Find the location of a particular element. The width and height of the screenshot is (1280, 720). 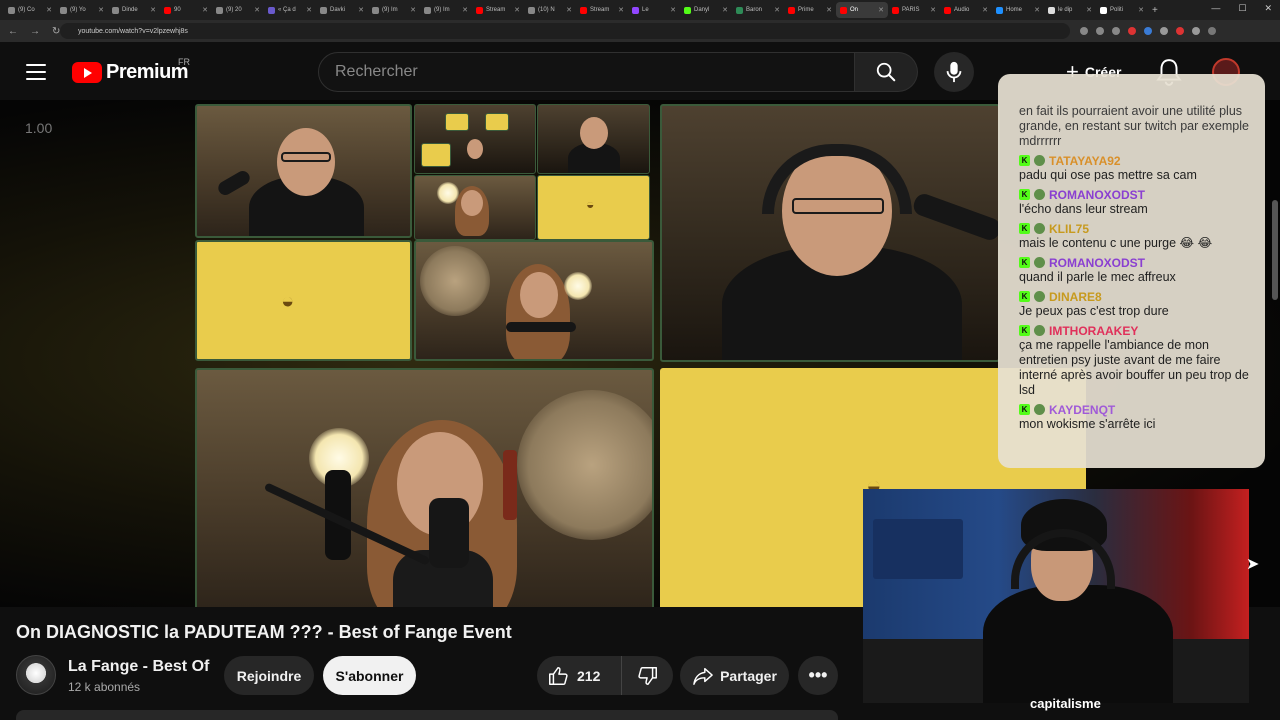

browser-tab: (9) Co ✕ is located at coordinates (30, 10).